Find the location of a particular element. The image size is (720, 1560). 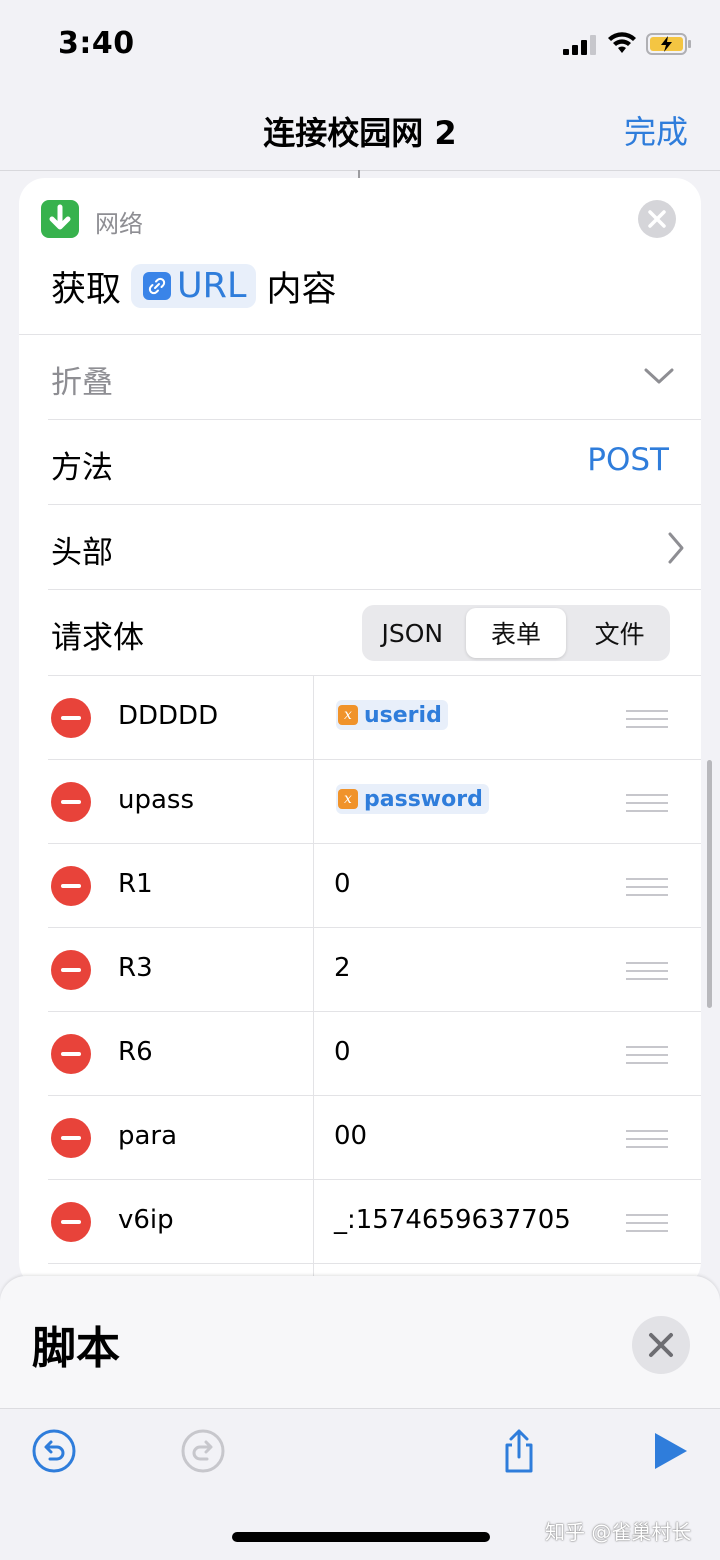

shortcut-title: 连接校园网 2 is located at coordinates (360, 131).